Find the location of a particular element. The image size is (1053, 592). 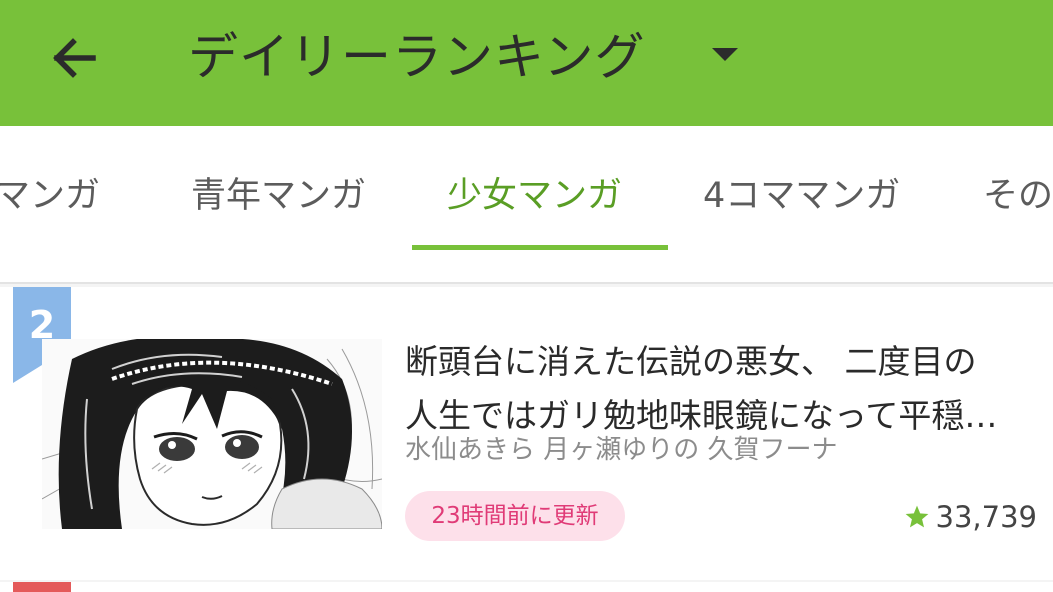

rating-count: 33,739 is located at coordinates (986, 517).